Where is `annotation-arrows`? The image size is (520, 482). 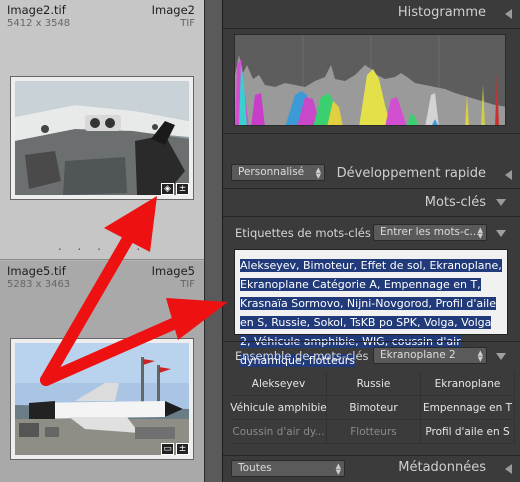
annotation-arrows is located at coordinates (134, 291).